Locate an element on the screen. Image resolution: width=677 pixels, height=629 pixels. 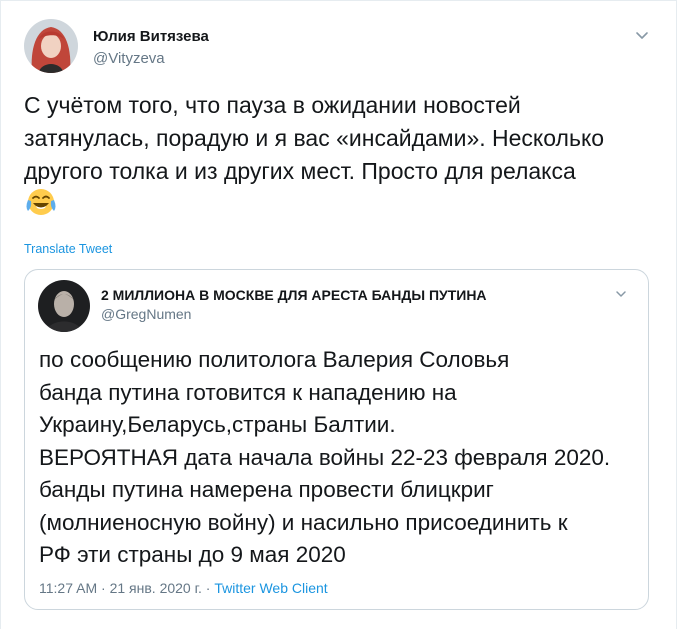
quoted-author-avatar is located at coordinates (64, 306).